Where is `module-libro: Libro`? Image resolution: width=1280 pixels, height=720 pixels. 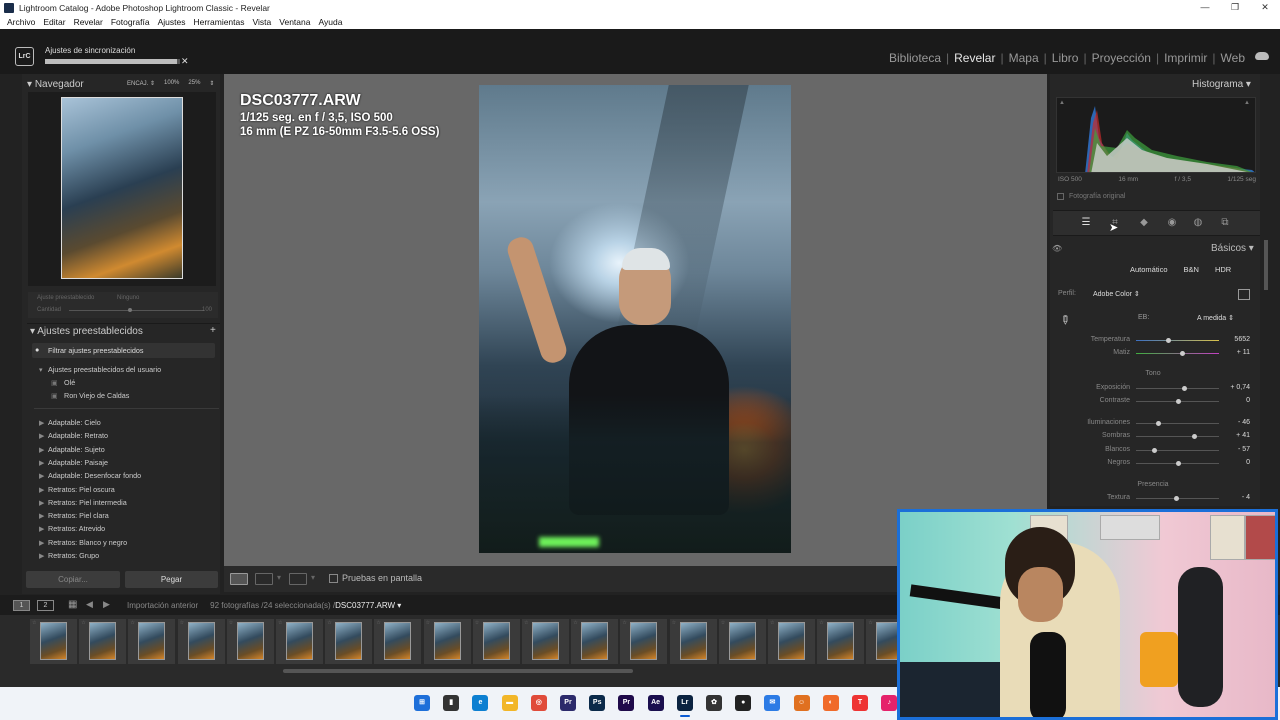
module-libro: Libro is located at coordinates (1065, 58).